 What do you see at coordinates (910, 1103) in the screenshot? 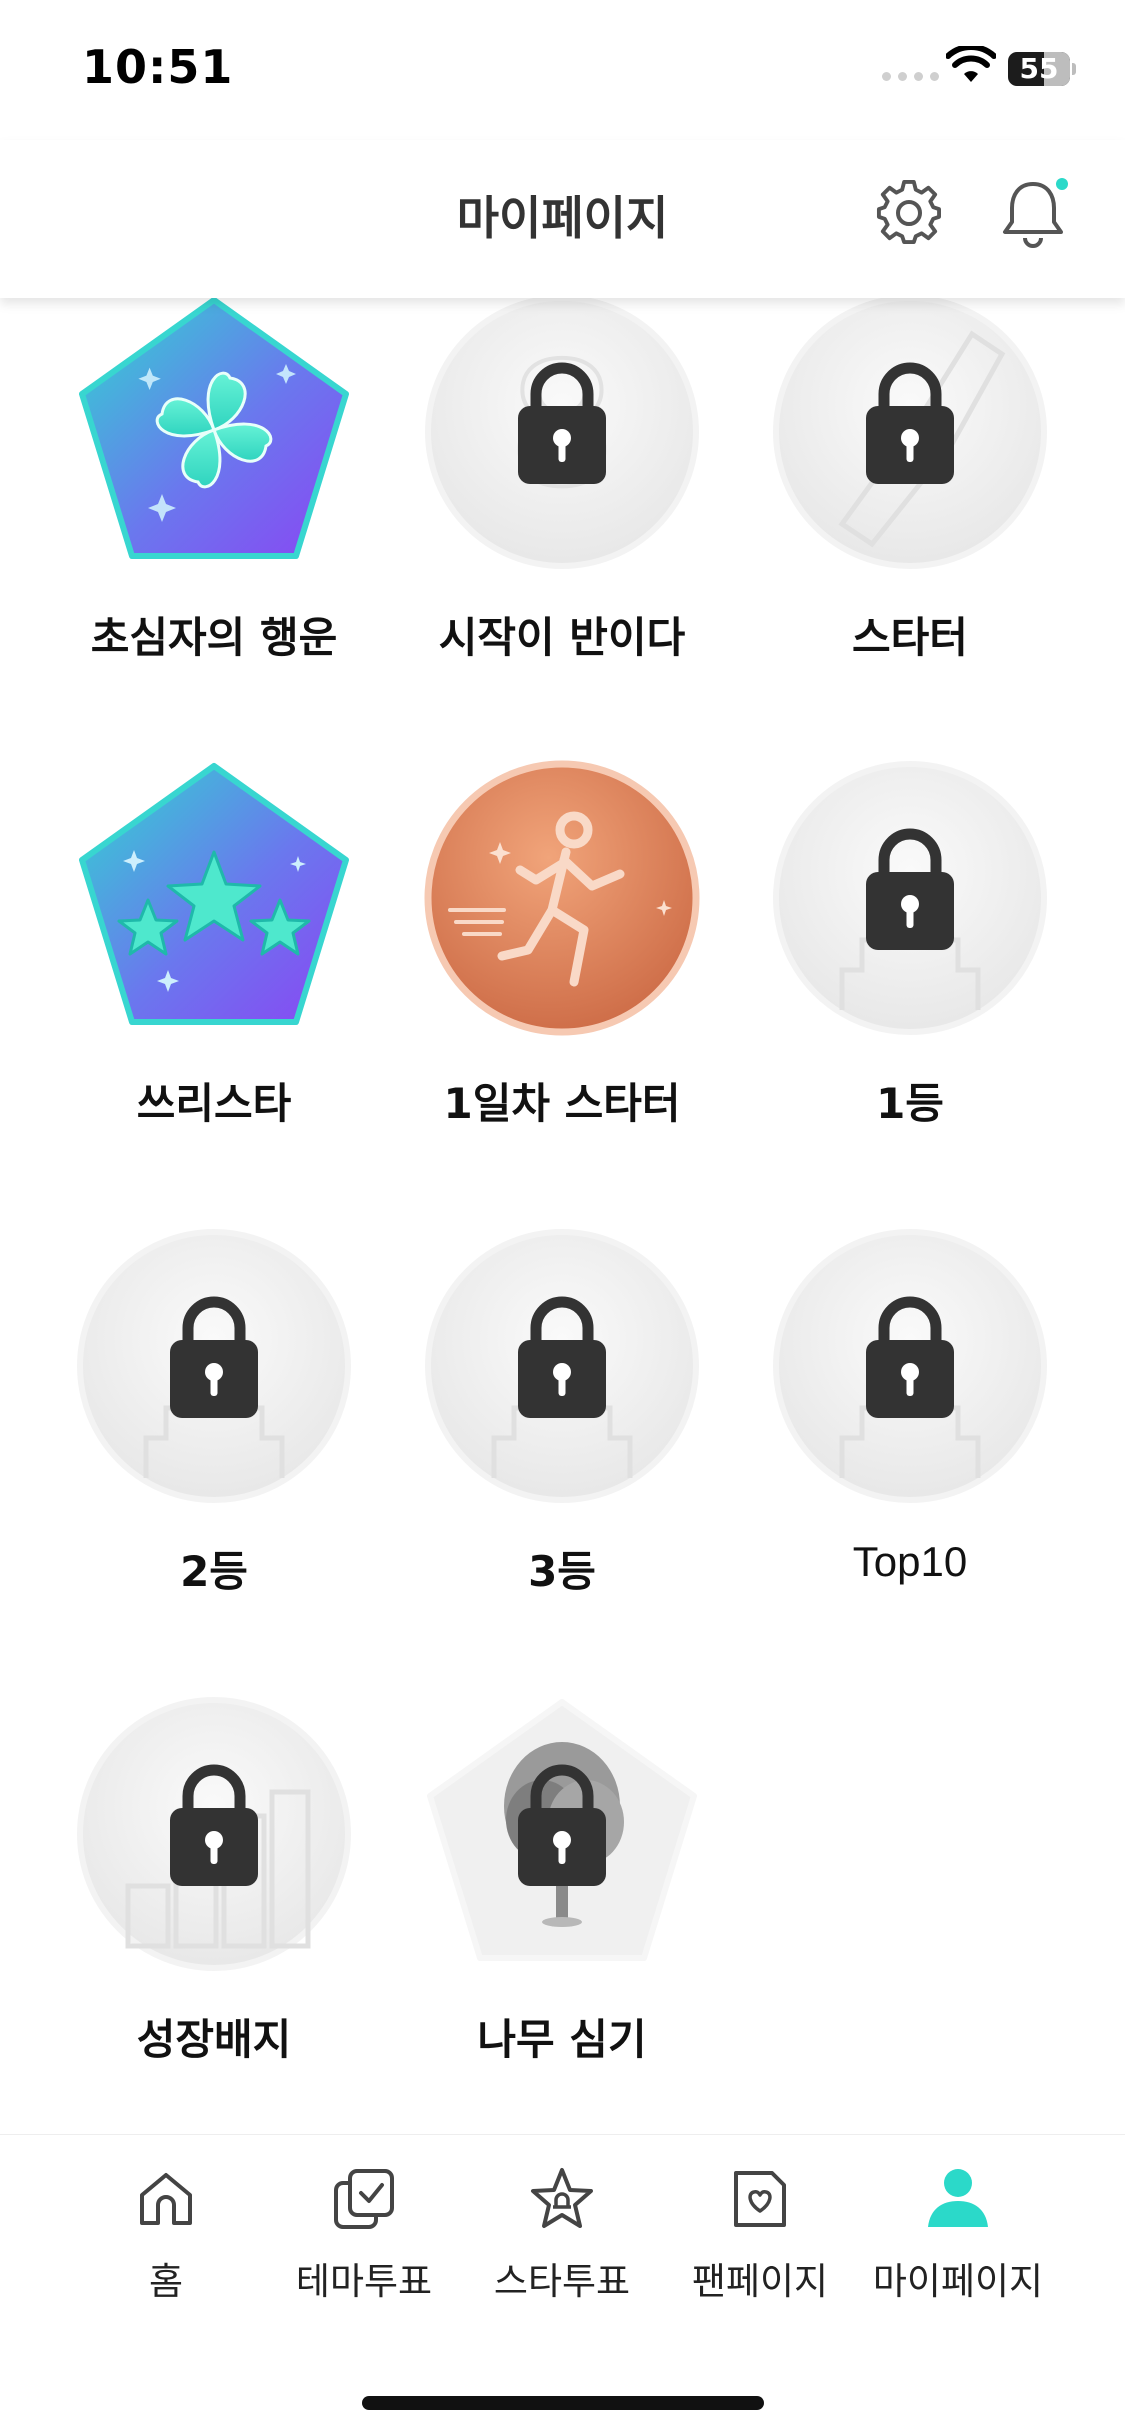
I see `badge-label: 1등` at bounding box center [910, 1103].